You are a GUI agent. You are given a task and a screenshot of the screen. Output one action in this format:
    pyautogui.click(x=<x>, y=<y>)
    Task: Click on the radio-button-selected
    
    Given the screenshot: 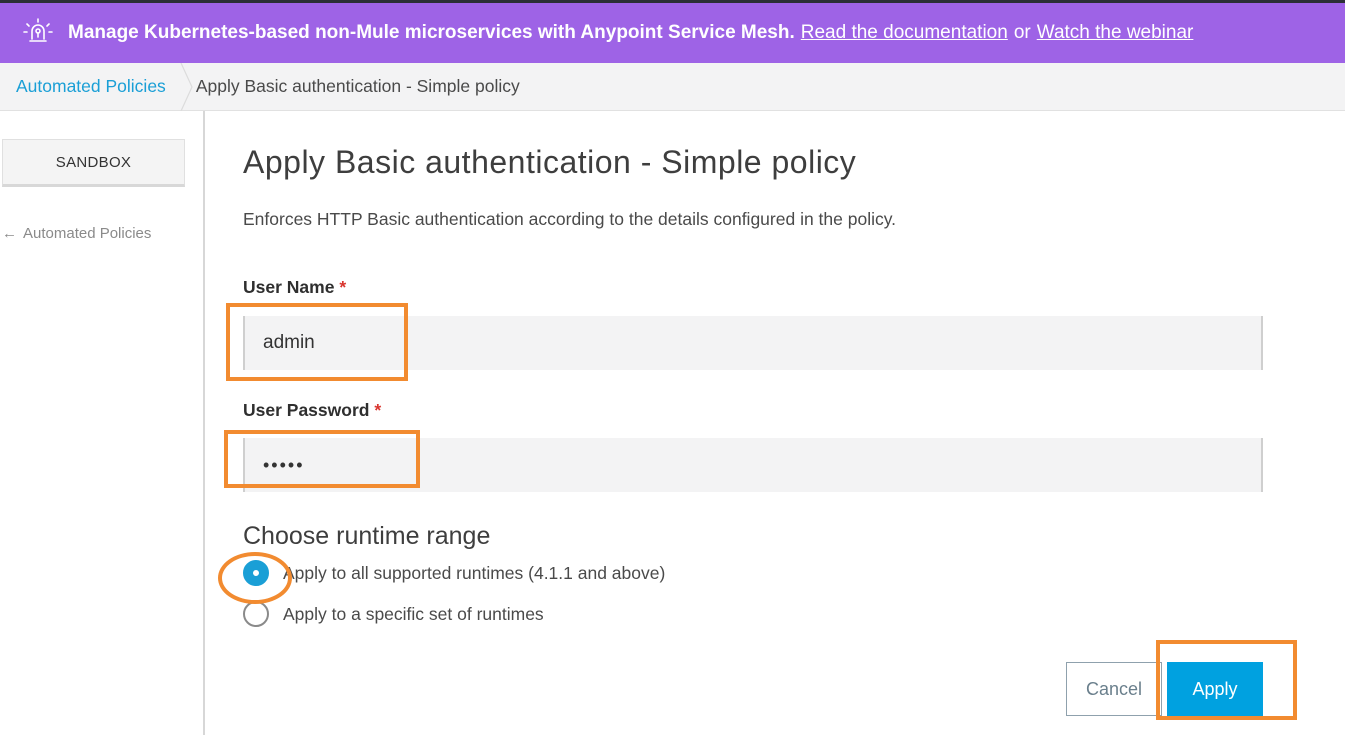 What is the action you would take?
    pyautogui.click(x=256, y=573)
    